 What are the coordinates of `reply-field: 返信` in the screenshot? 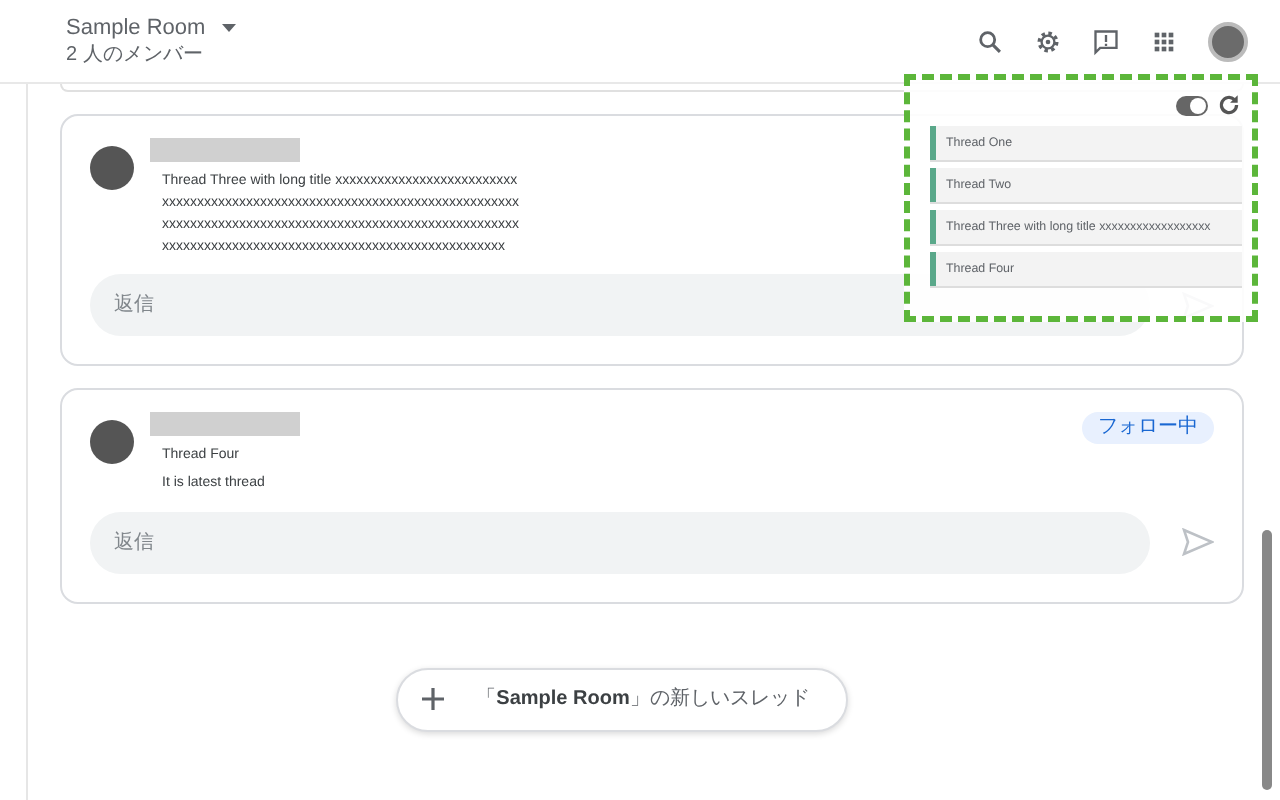 It's located at (620, 542).